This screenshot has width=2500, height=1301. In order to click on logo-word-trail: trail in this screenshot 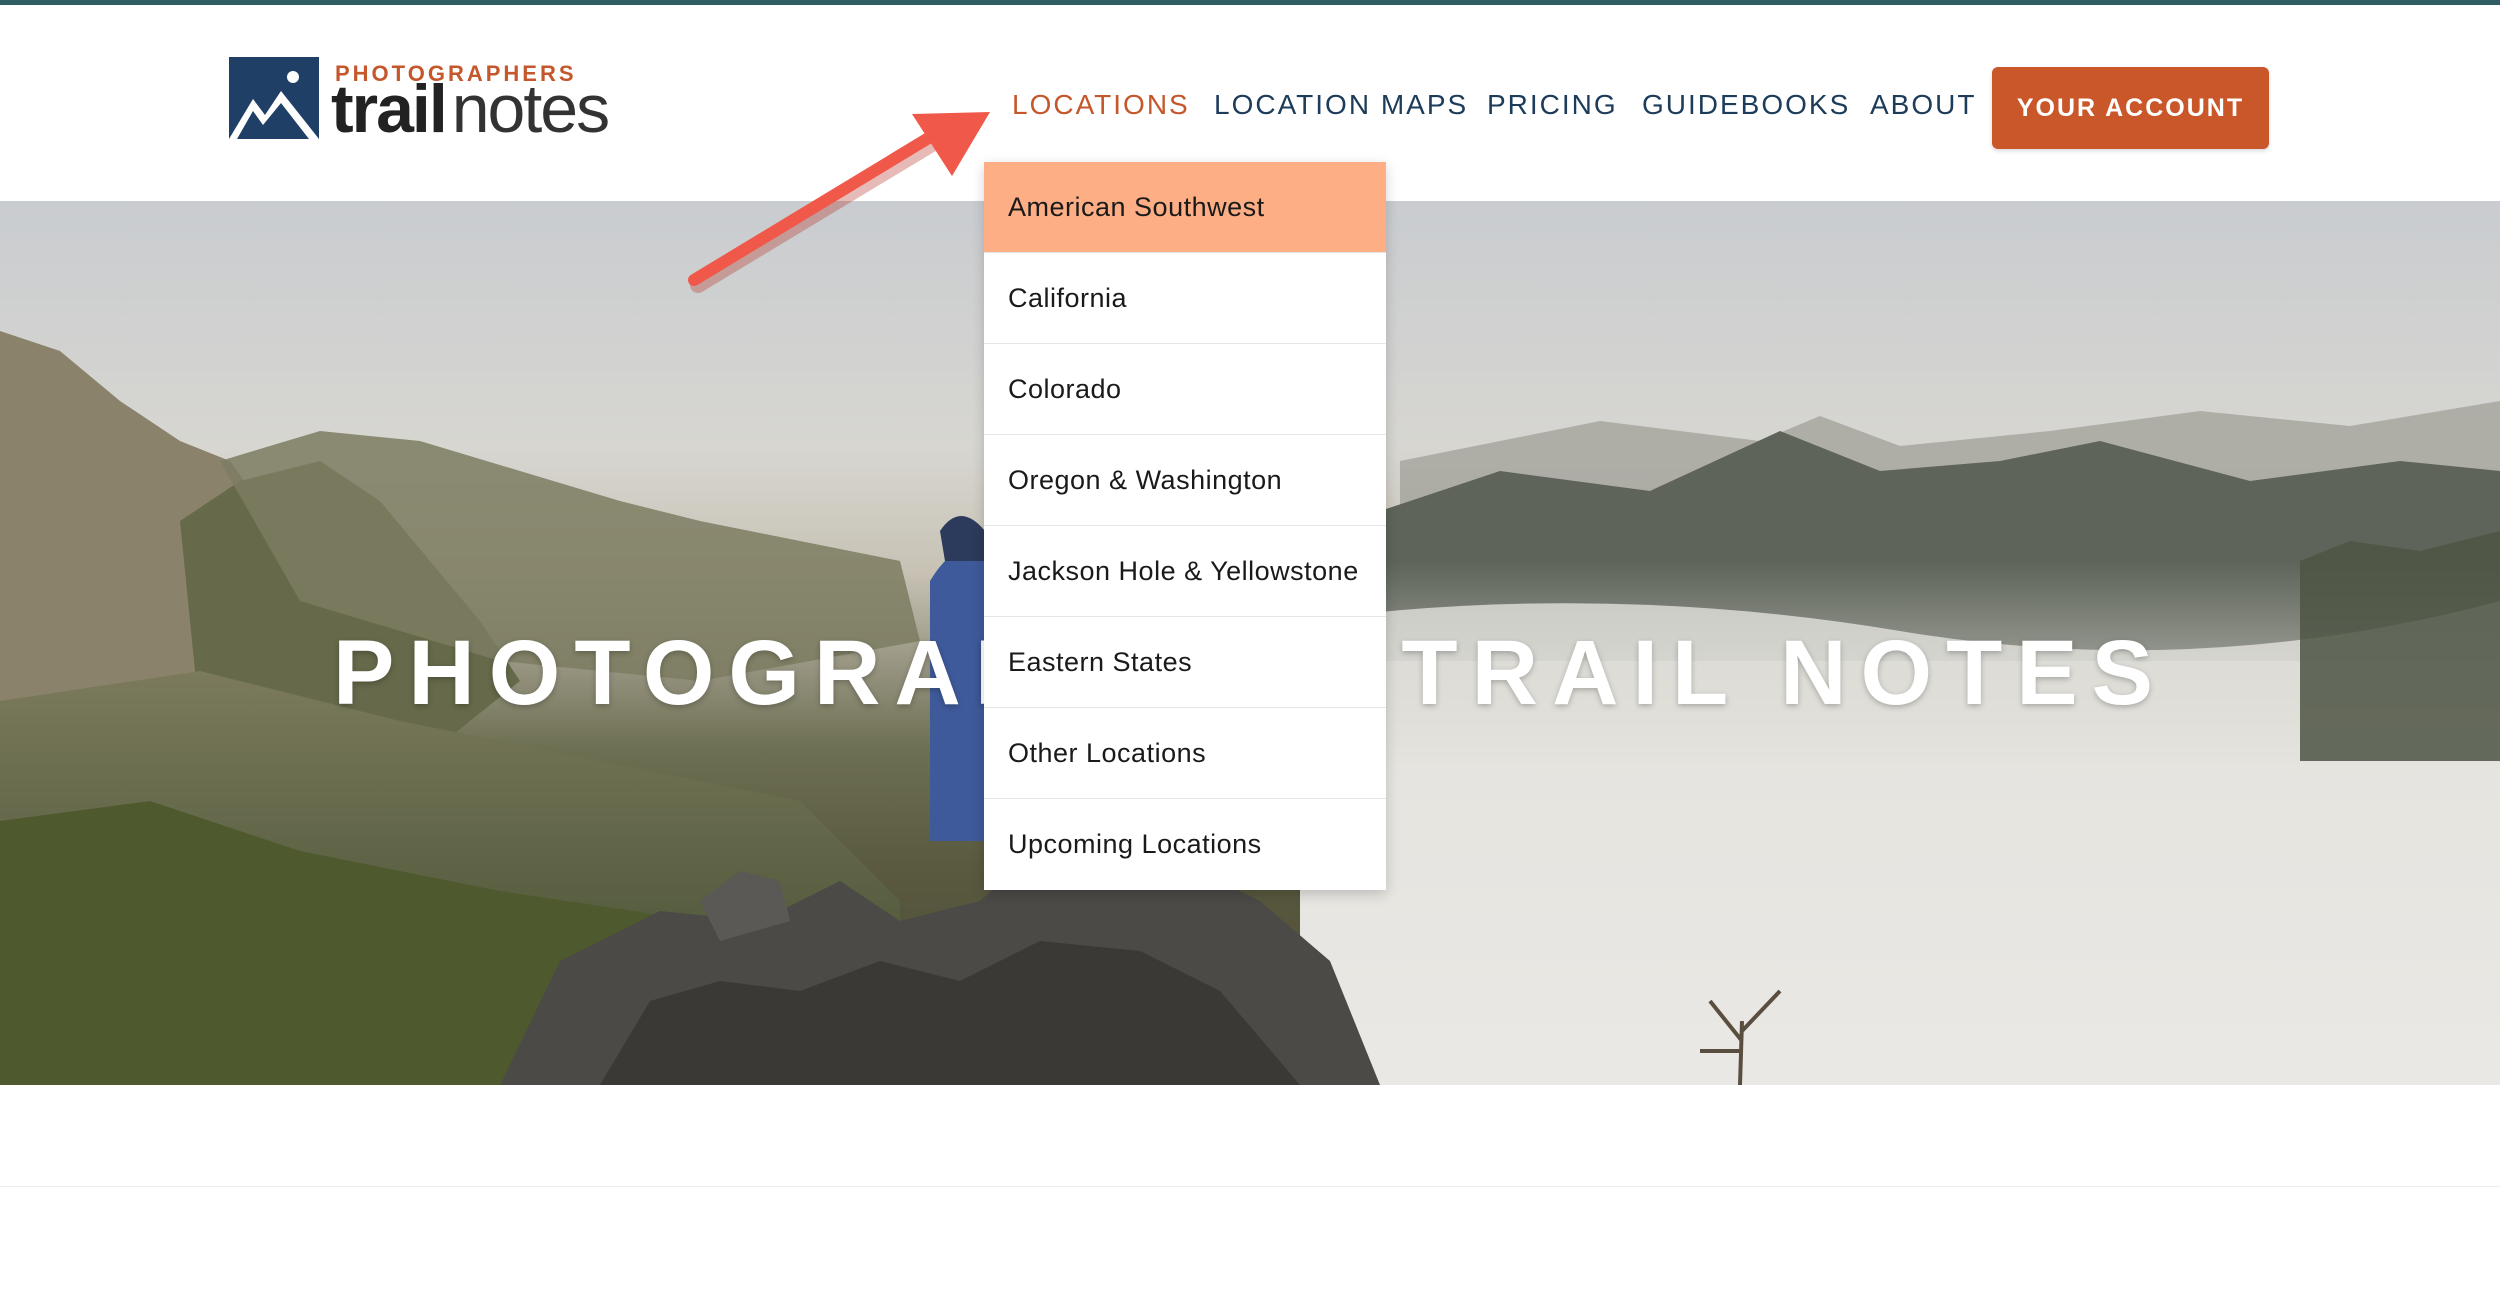, I will do `click(389, 109)`.